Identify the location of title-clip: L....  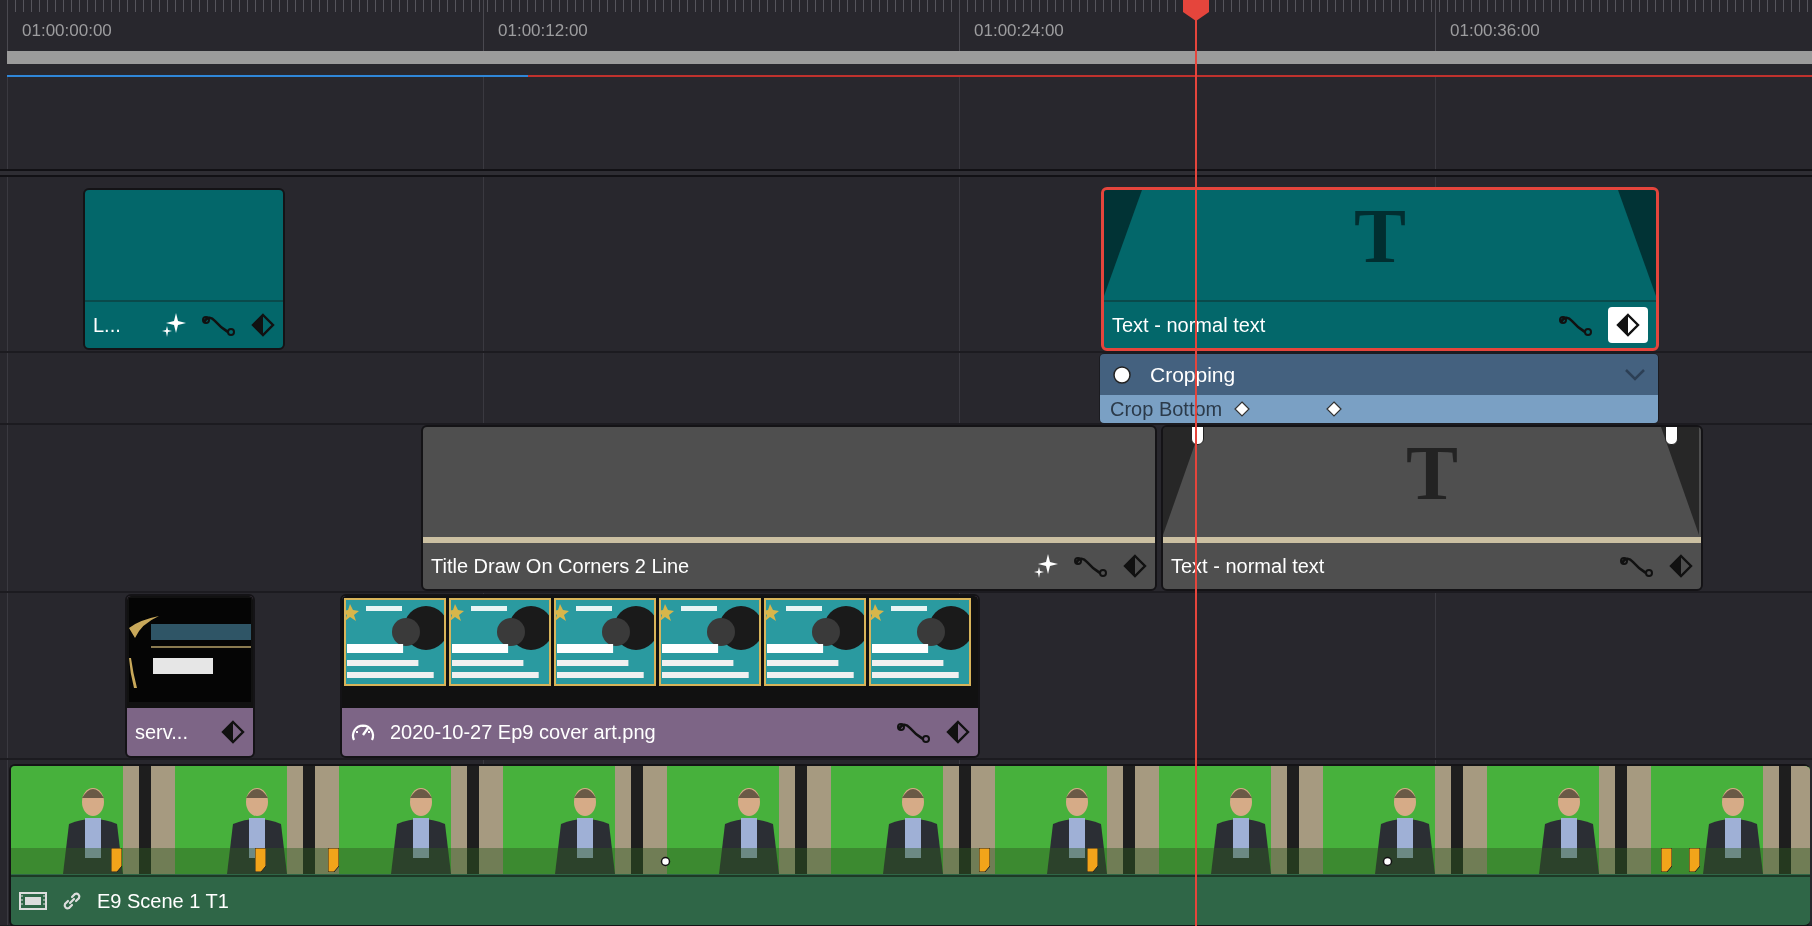
(184, 269).